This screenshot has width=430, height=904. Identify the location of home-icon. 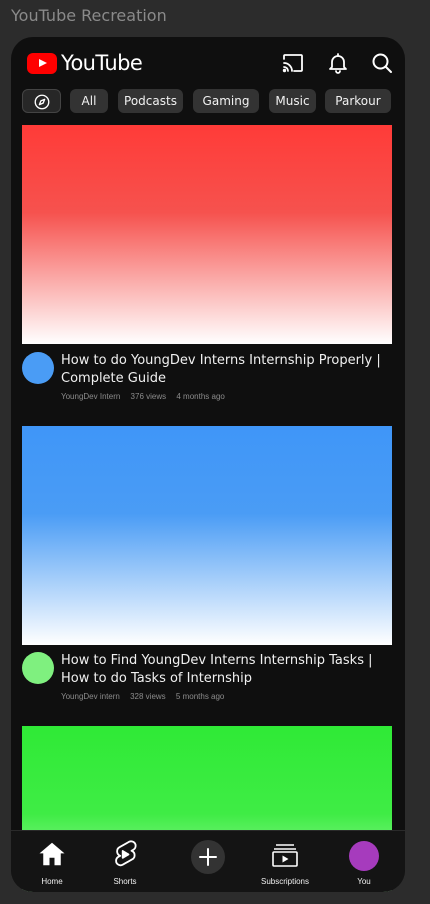
(52, 854).